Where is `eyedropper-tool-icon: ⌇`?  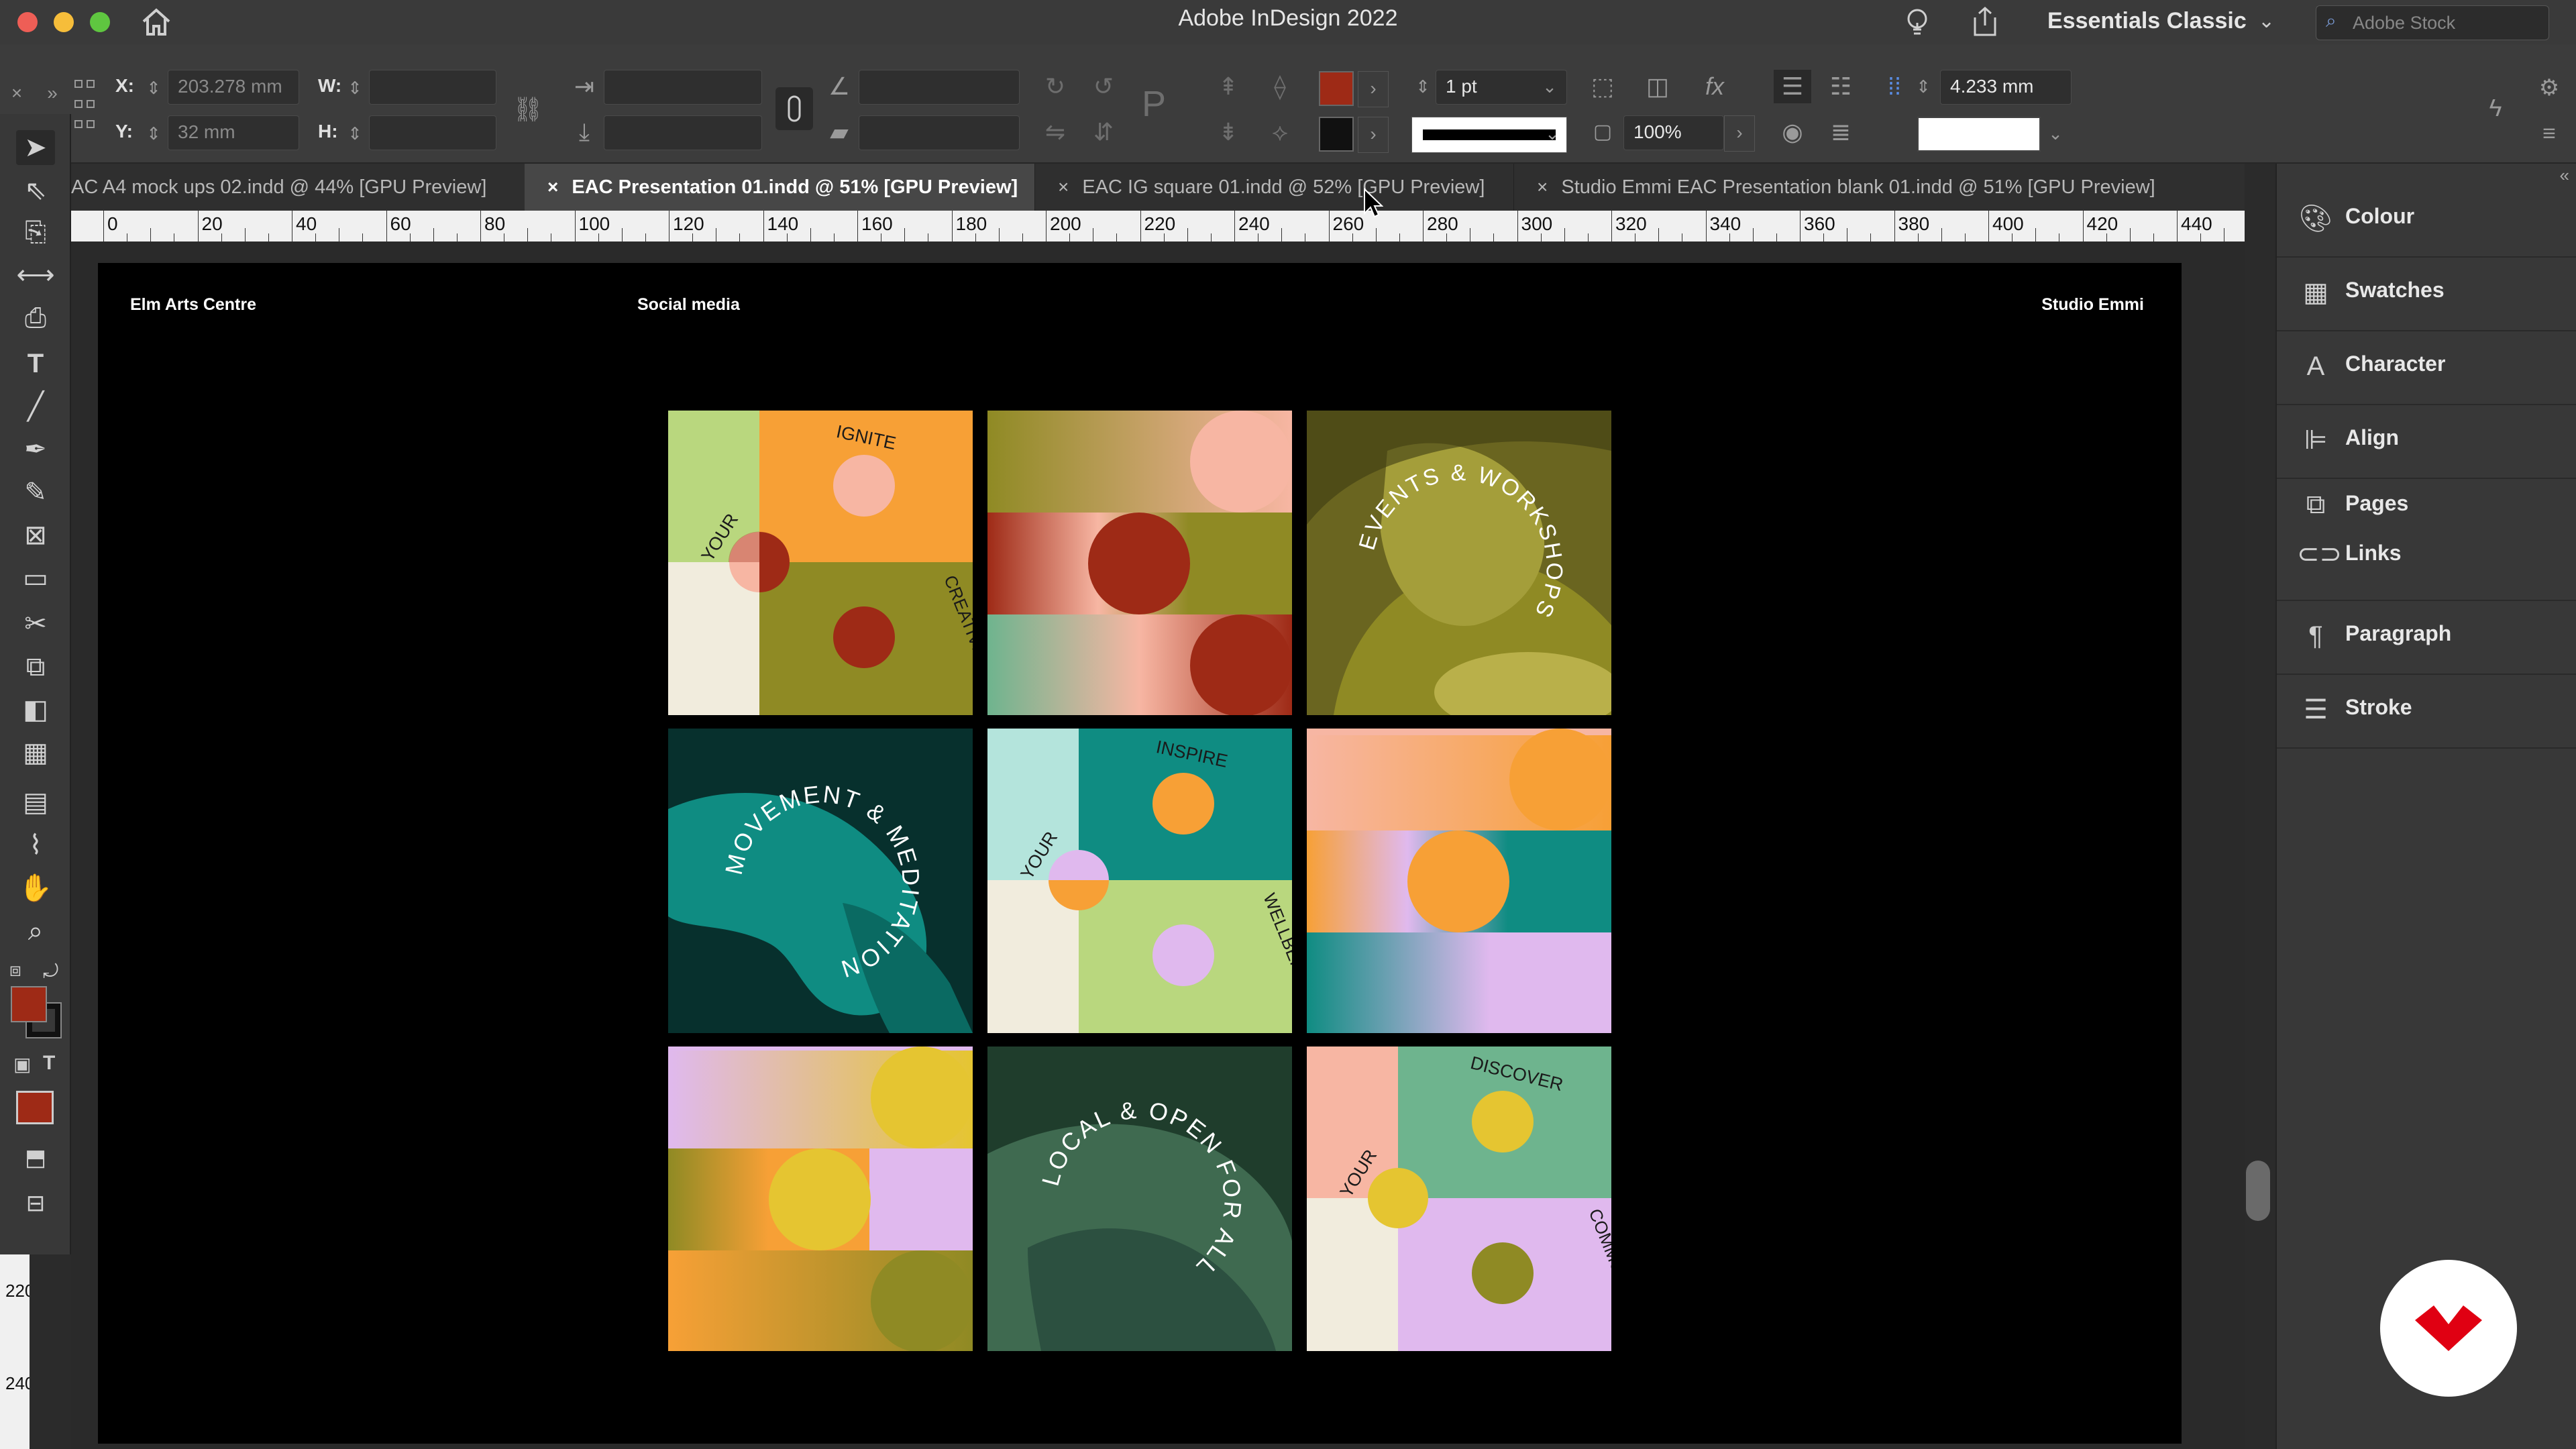 eyedropper-tool-icon: ⌇ is located at coordinates (35, 845).